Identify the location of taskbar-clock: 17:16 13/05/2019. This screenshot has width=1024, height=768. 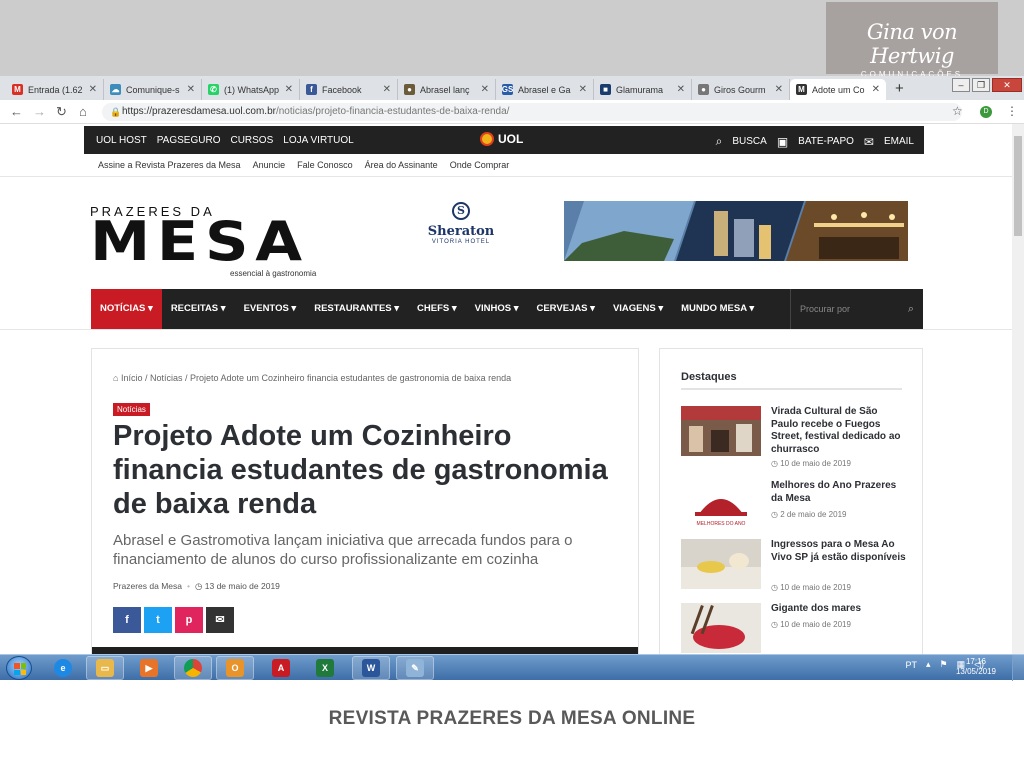
(976, 667).